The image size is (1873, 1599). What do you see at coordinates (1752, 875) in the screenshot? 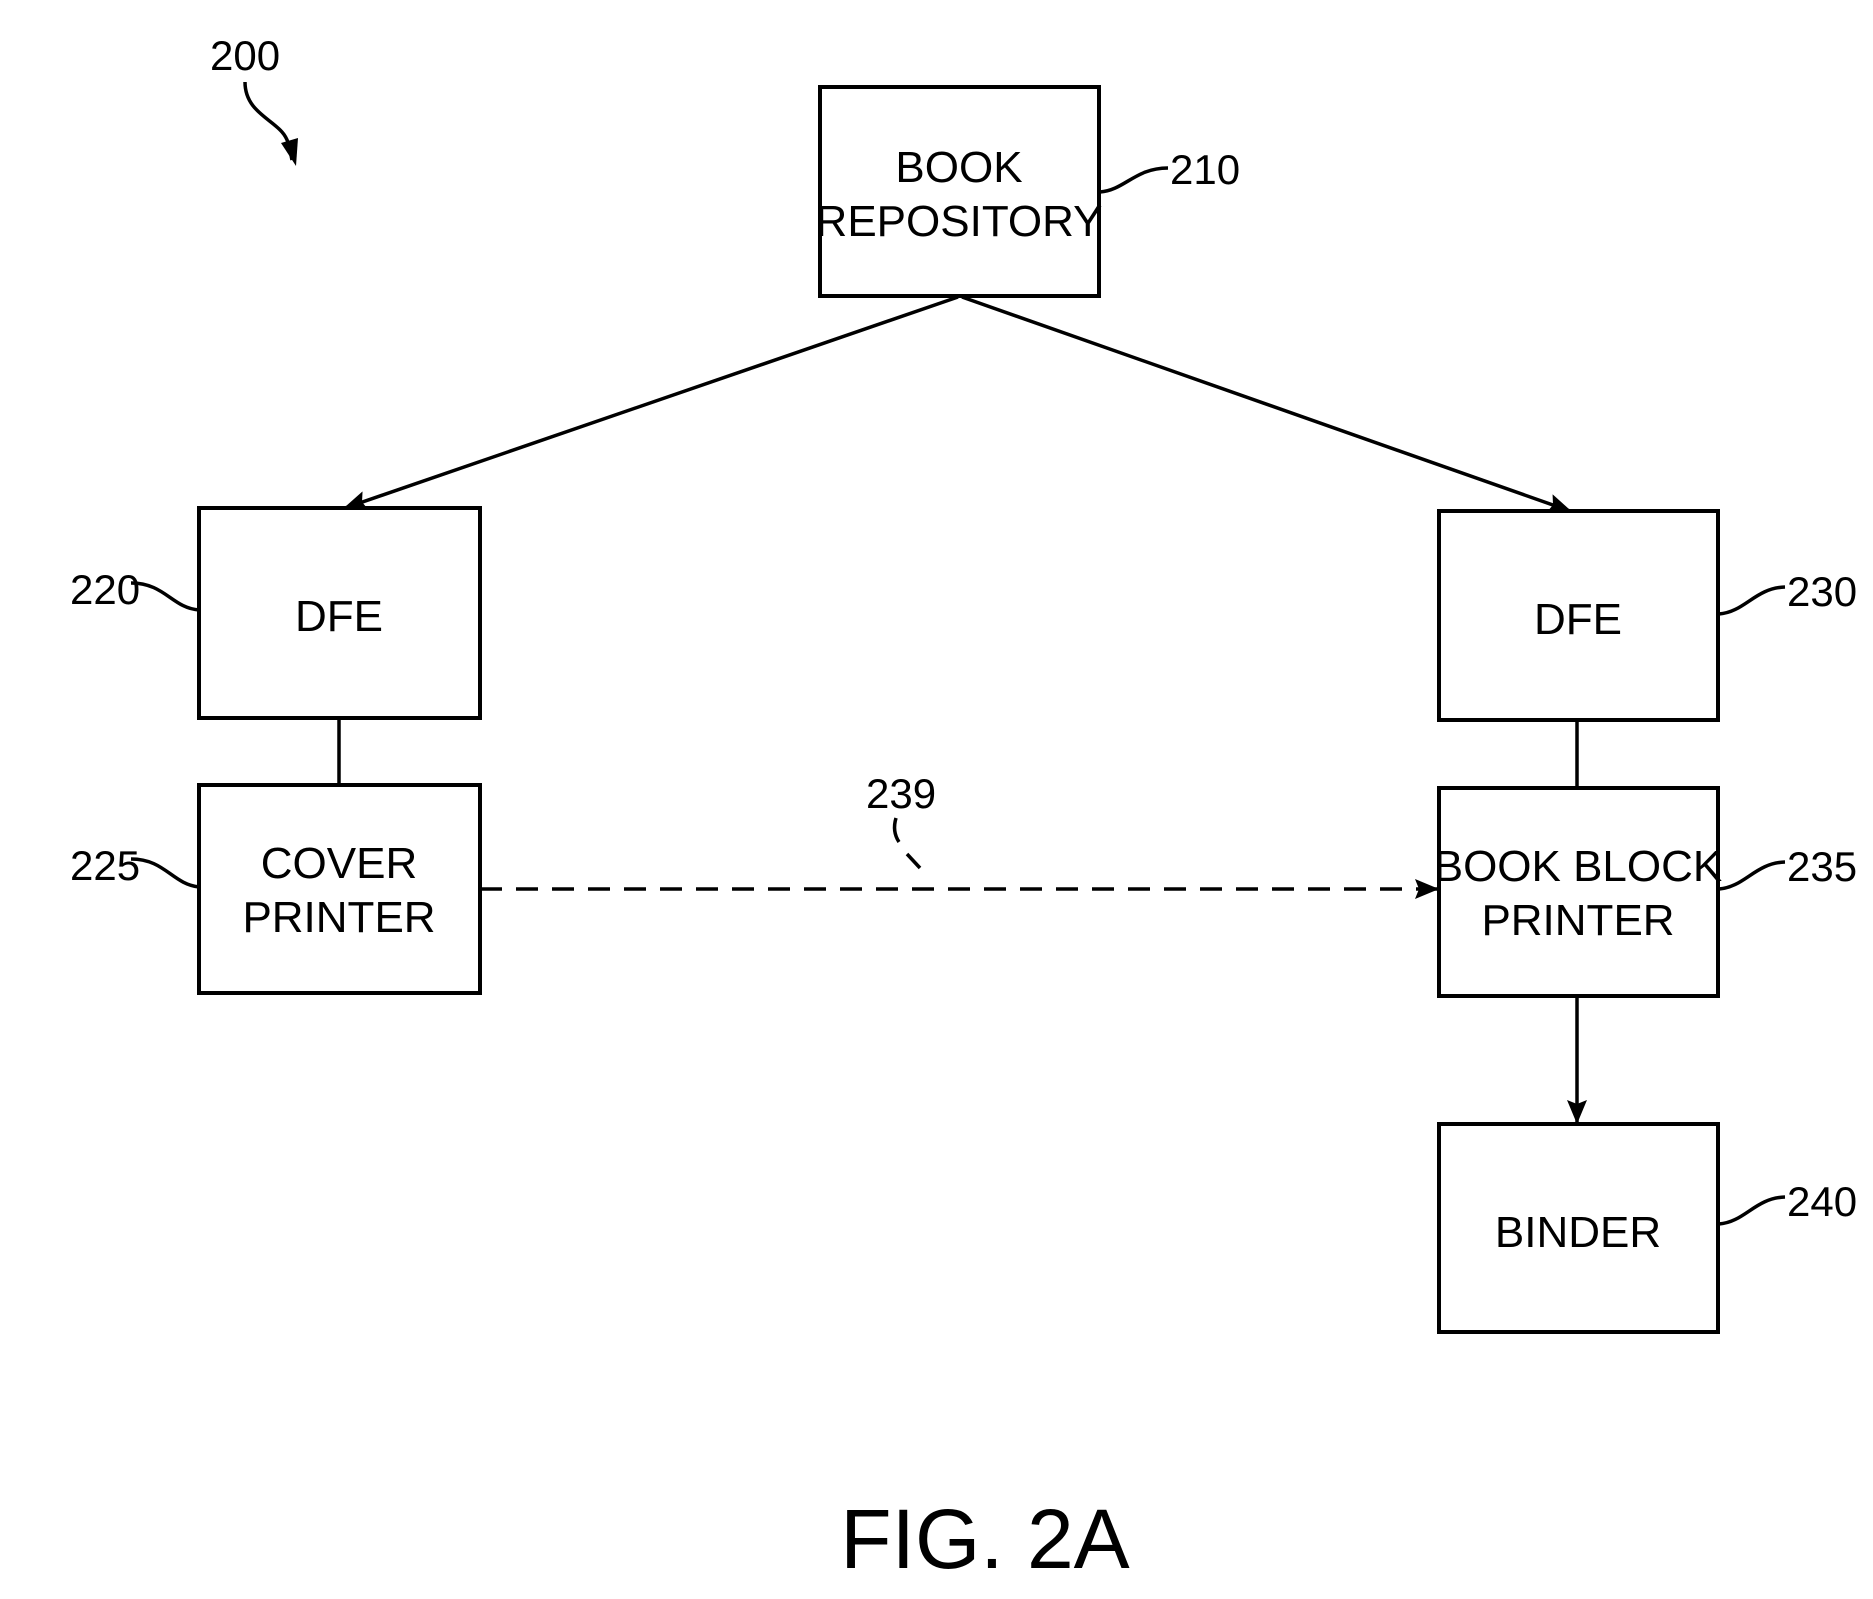
I see `node-book-block-printer-leader` at bounding box center [1752, 875].